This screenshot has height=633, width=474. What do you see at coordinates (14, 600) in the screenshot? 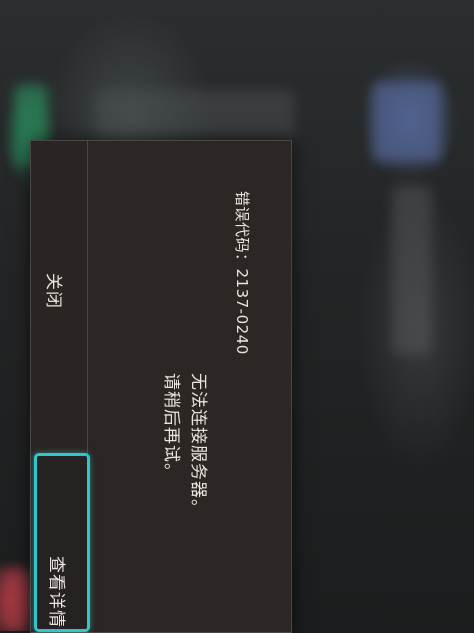
I see `background-shape-red` at bounding box center [14, 600].